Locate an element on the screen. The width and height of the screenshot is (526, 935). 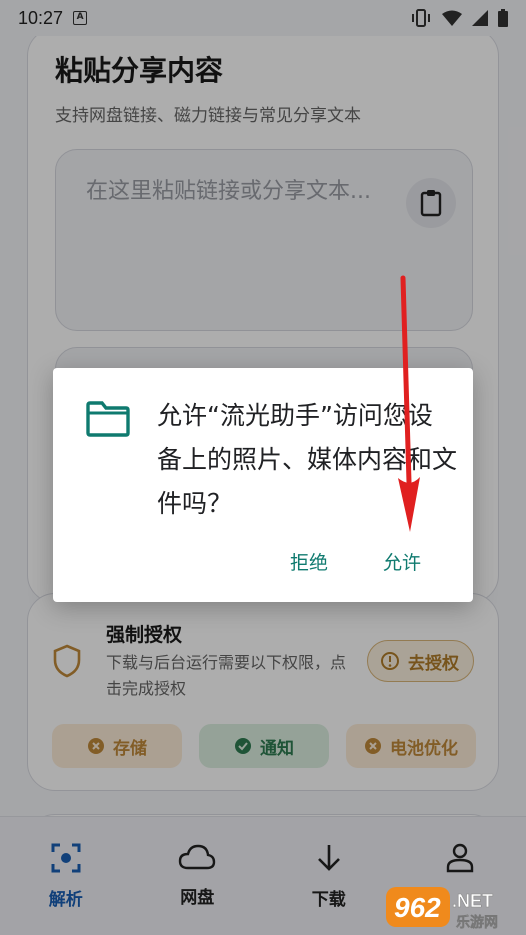
site-watermark-logo: 962 .NET 乐游网 is located at coordinates (442, 909).